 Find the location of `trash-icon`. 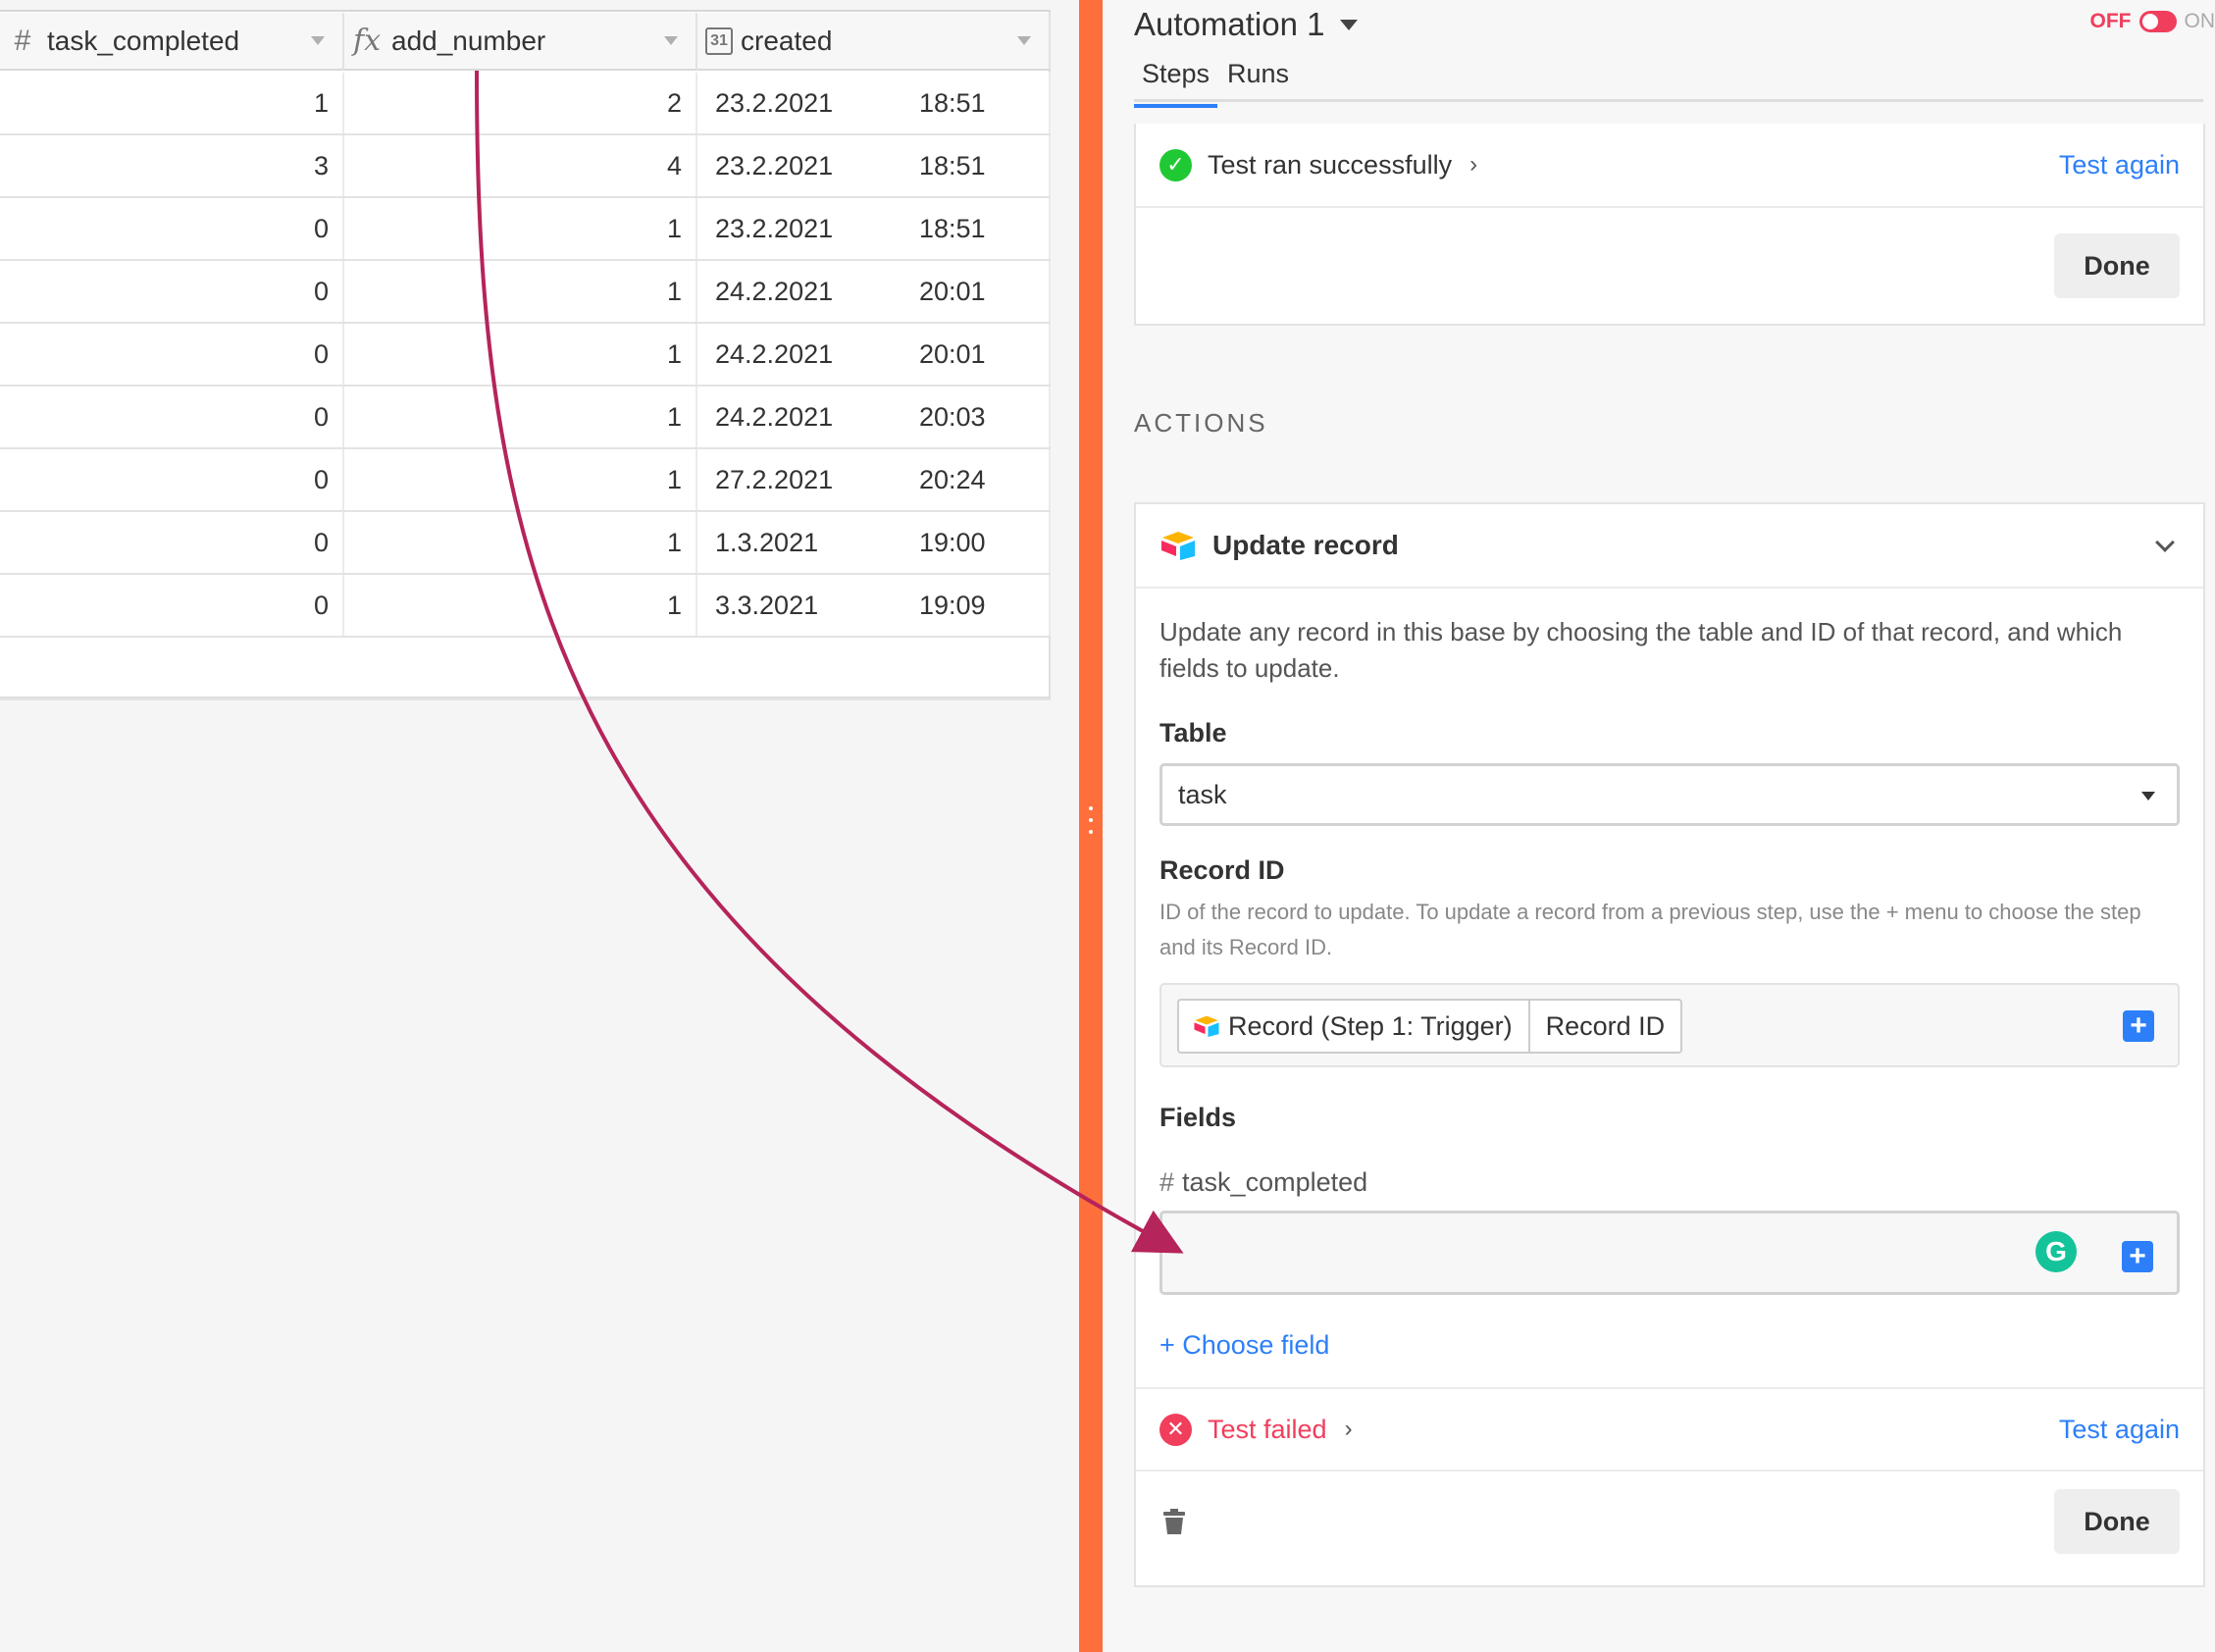

trash-icon is located at coordinates (1174, 1521).